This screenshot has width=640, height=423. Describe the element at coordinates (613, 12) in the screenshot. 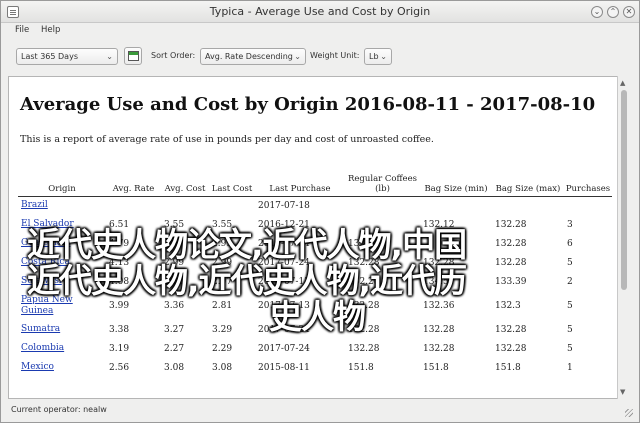

I see `maximize-icon: ⌃` at that location.